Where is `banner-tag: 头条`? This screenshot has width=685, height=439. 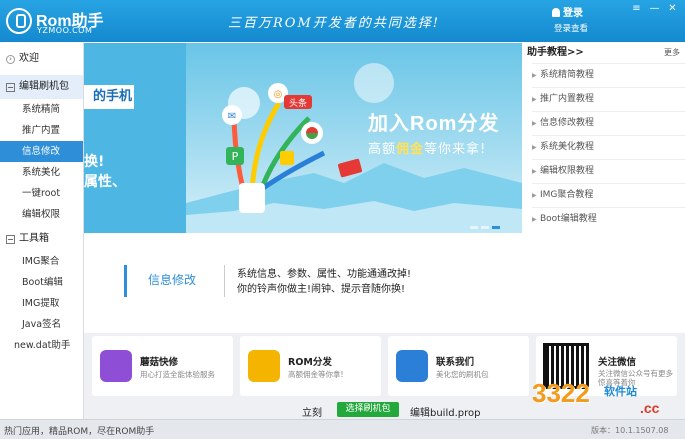
banner-tag: 头条 is located at coordinates (298, 103).